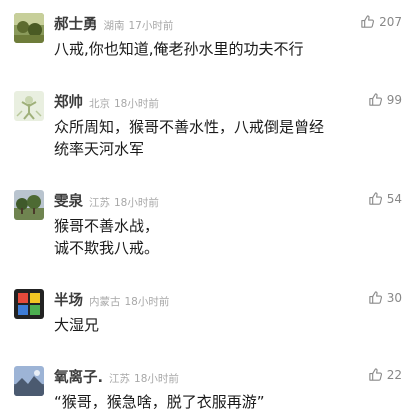 The image size is (414, 419). What do you see at coordinates (105, 302) in the screenshot?
I see `location: 内蒙古` at bounding box center [105, 302].